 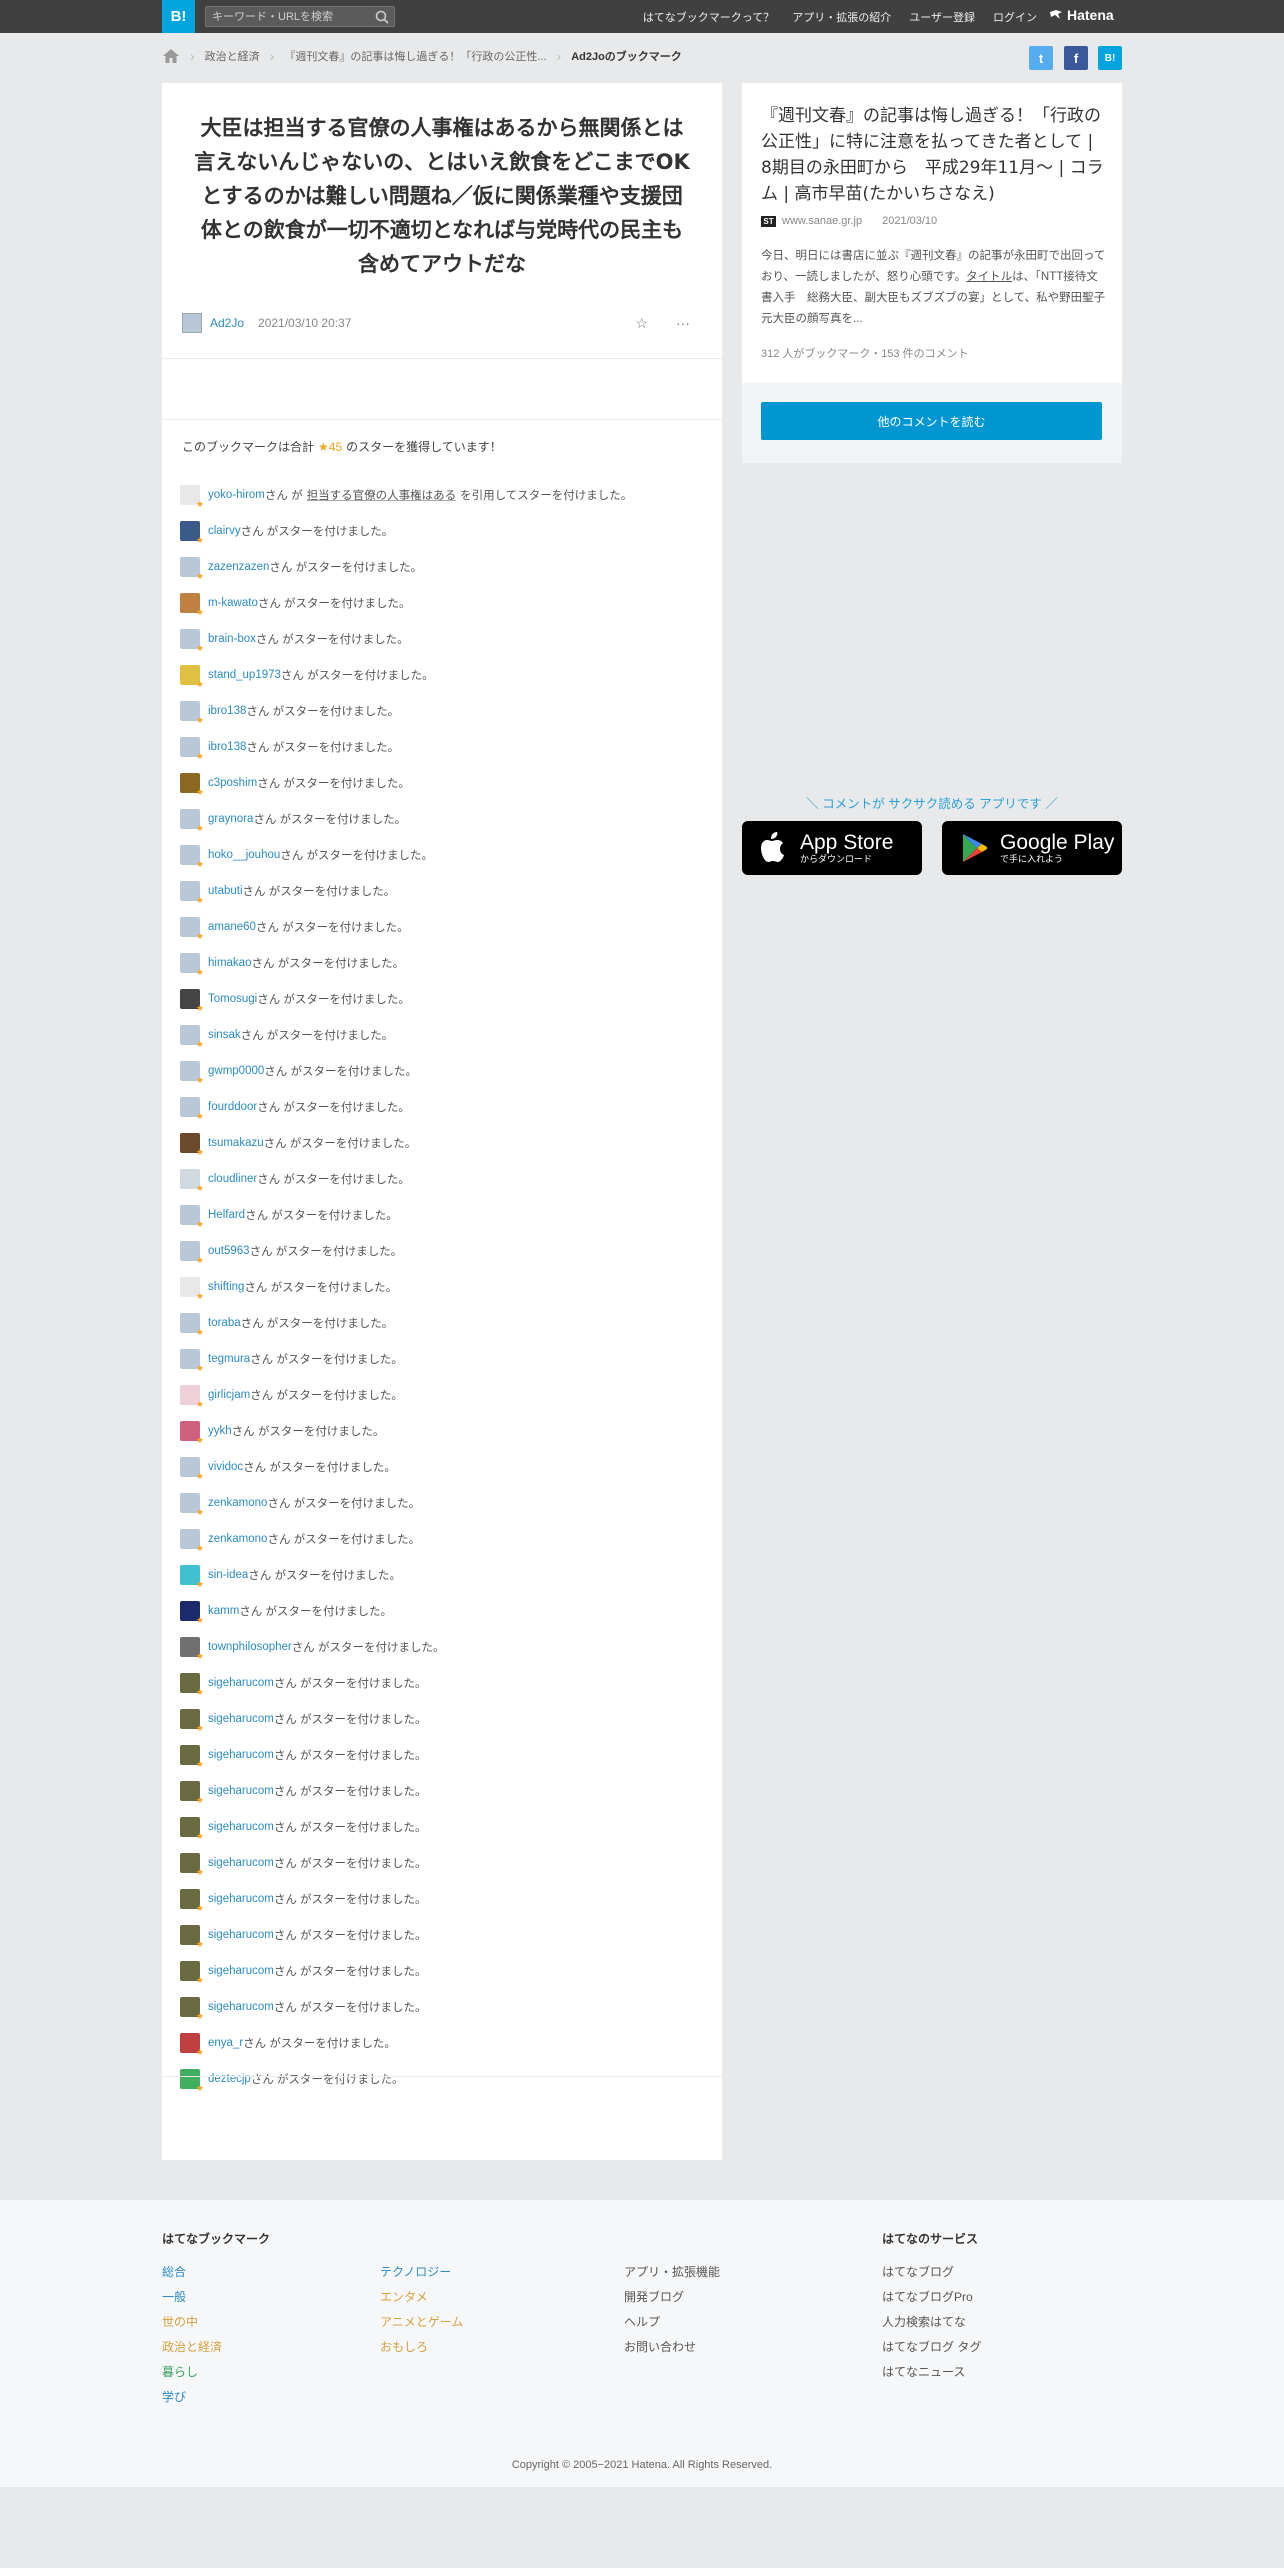 I want to click on star-user-link: tsumakazu, so click(x=236, y=1143).